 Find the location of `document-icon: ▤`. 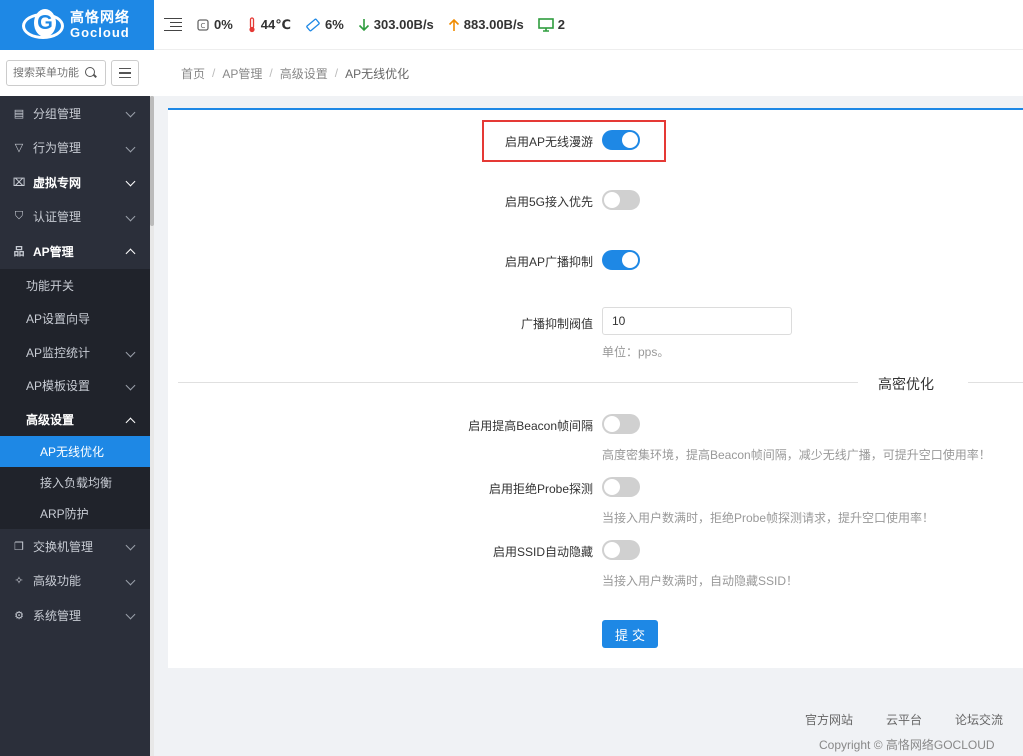

document-icon: ▤ is located at coordinates (19, 113).